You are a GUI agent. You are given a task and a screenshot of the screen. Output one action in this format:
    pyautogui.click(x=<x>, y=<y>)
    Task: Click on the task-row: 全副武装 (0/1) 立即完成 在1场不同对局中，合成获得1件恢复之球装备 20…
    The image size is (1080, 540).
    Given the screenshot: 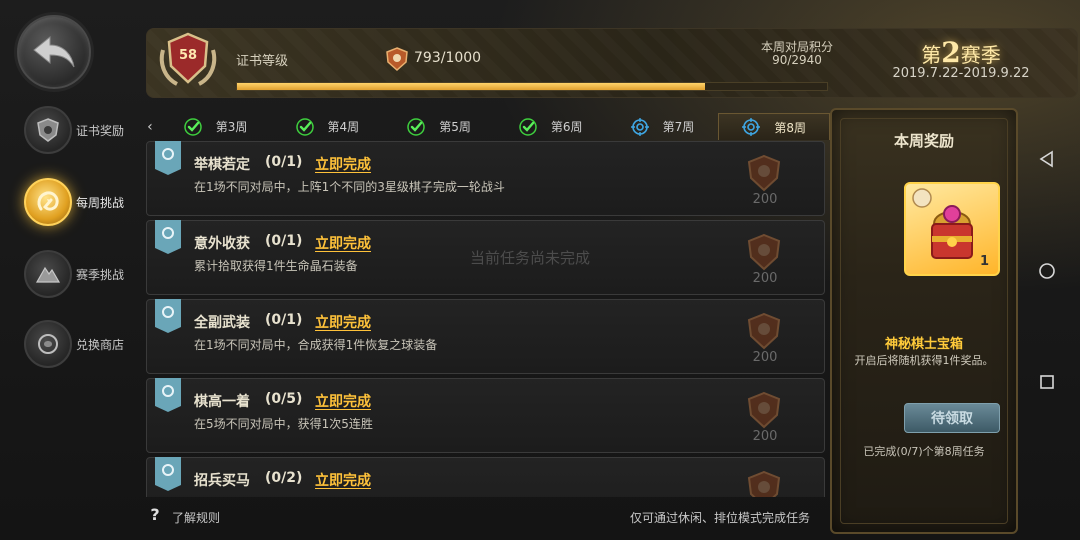 What is the action you would take?
    pyautogui.click(x=485, y=336)
    